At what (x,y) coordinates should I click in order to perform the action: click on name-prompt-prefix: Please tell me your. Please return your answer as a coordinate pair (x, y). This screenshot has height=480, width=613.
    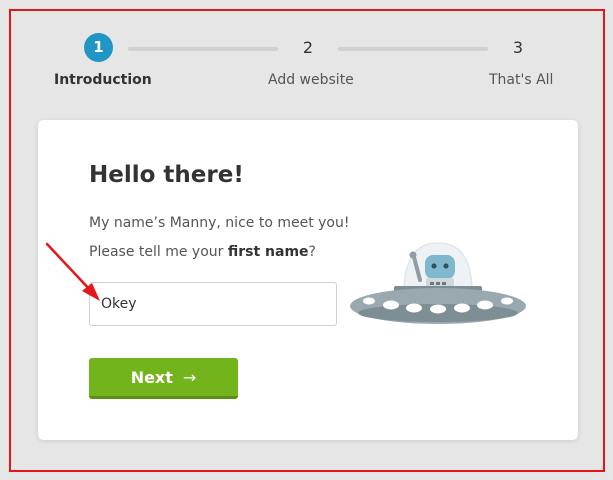
    Looking at the image, I should click on (158, 252).